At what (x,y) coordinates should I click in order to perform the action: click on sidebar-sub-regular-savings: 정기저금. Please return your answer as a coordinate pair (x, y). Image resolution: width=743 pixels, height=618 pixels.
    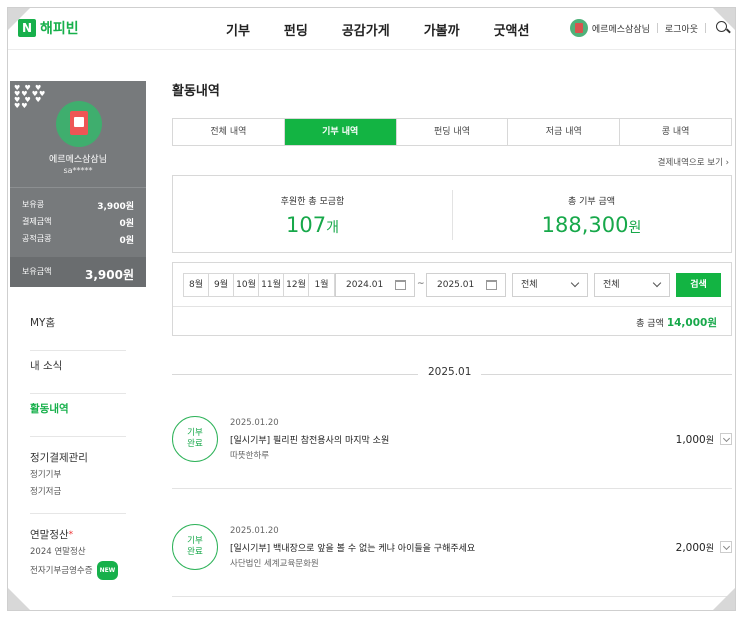
    Looking at the image, I should click on (78, 492).